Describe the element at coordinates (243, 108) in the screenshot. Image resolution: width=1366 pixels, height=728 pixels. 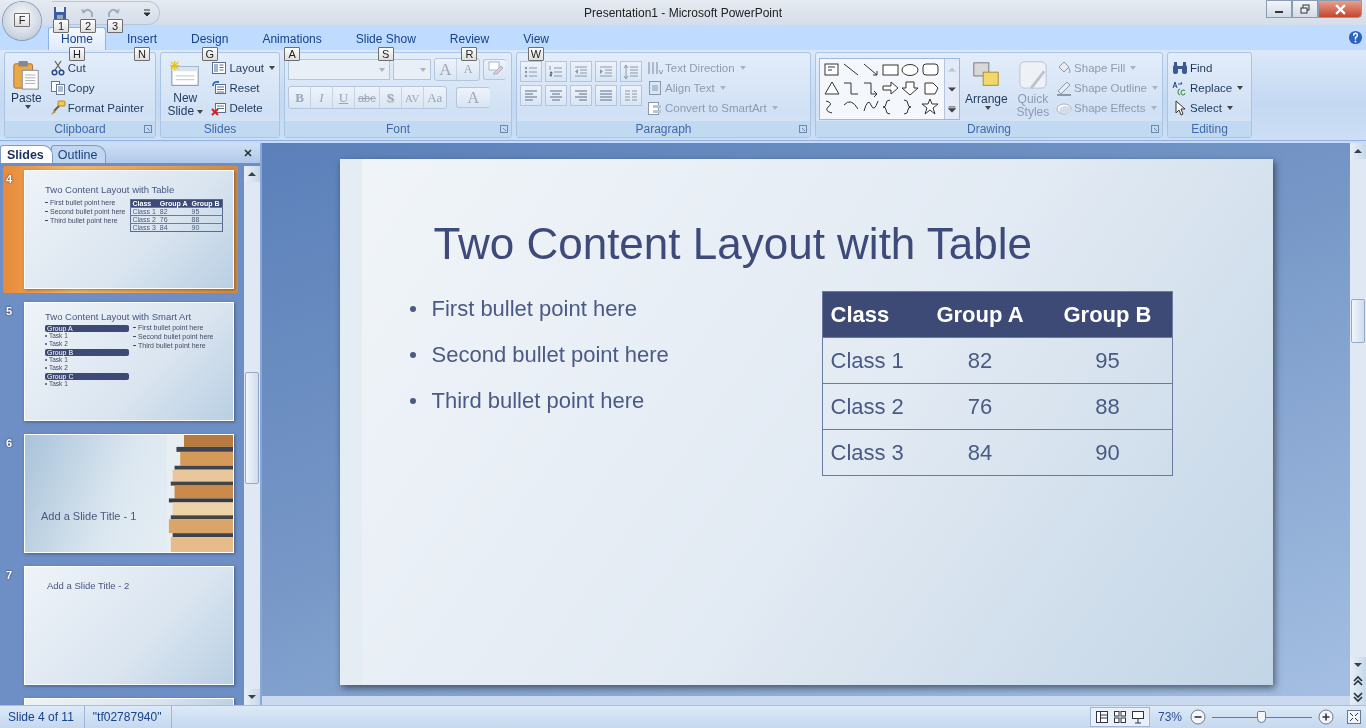
I see `ribbon-command: Delete` at that location.